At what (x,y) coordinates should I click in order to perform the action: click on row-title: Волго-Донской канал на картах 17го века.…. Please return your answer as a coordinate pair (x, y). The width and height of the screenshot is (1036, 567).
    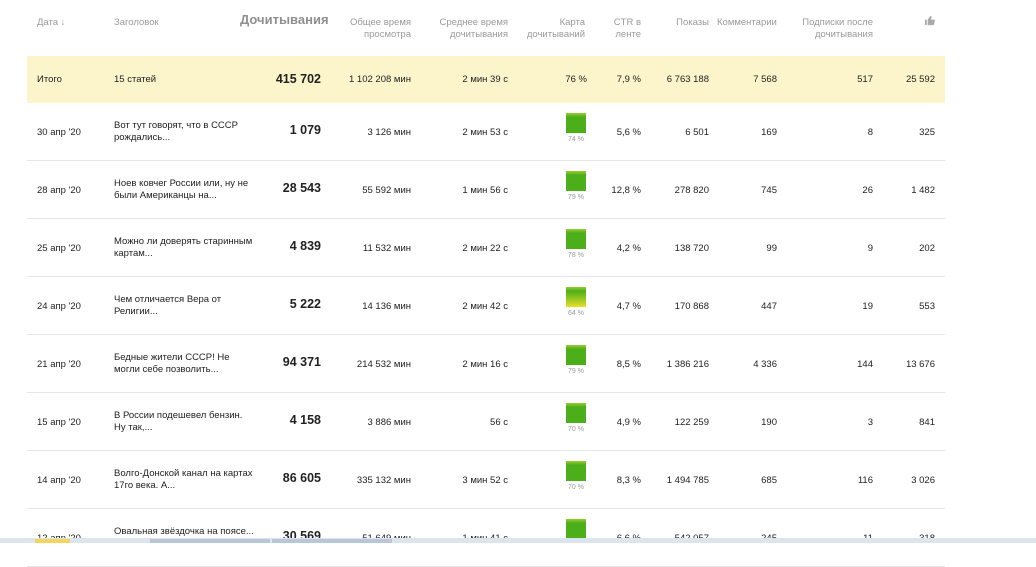
    Looking at the image, I should click on (184, 480).